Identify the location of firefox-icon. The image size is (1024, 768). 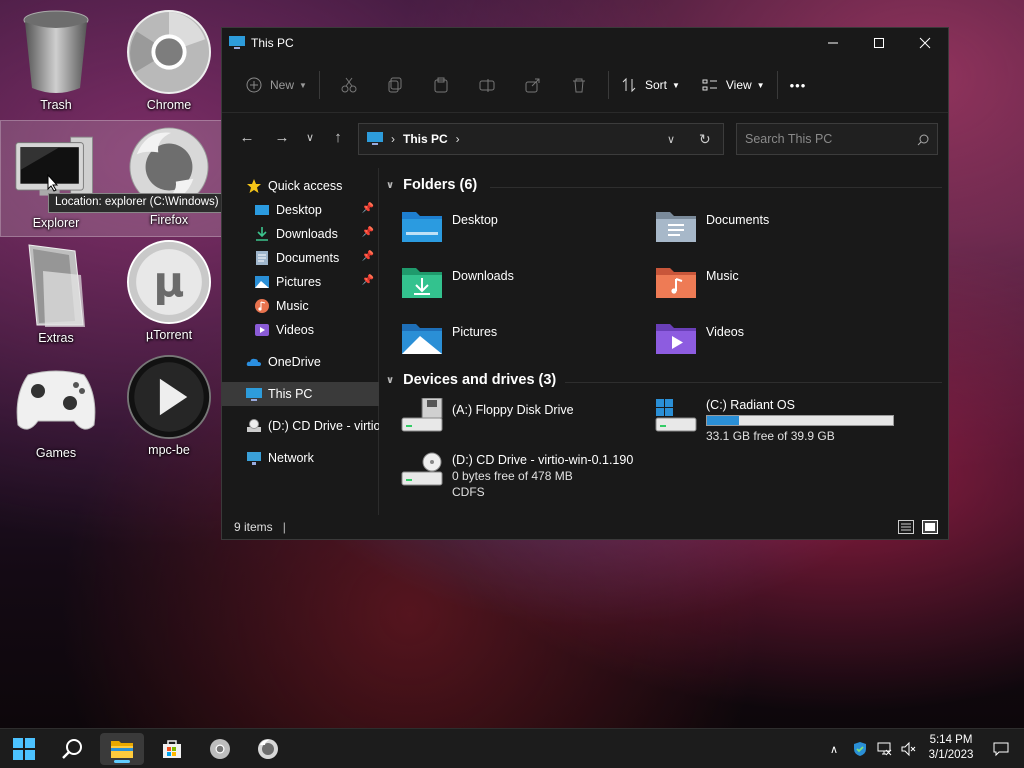
(268, 749).